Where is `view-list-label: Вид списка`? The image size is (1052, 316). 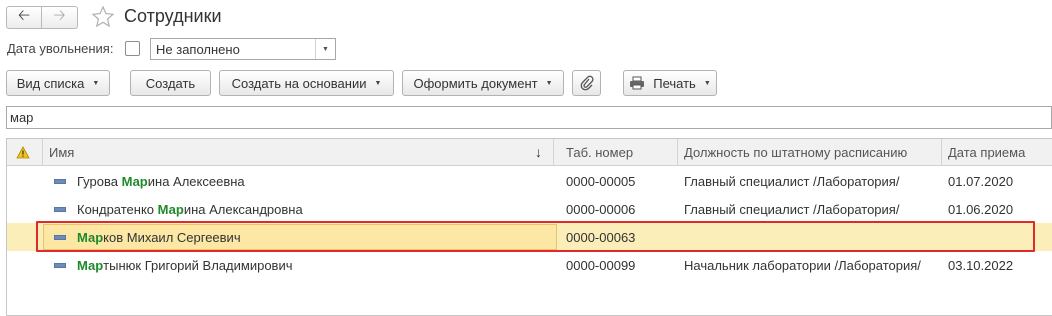 view-list-label: Вид списка is located at coordinates (50, 83).